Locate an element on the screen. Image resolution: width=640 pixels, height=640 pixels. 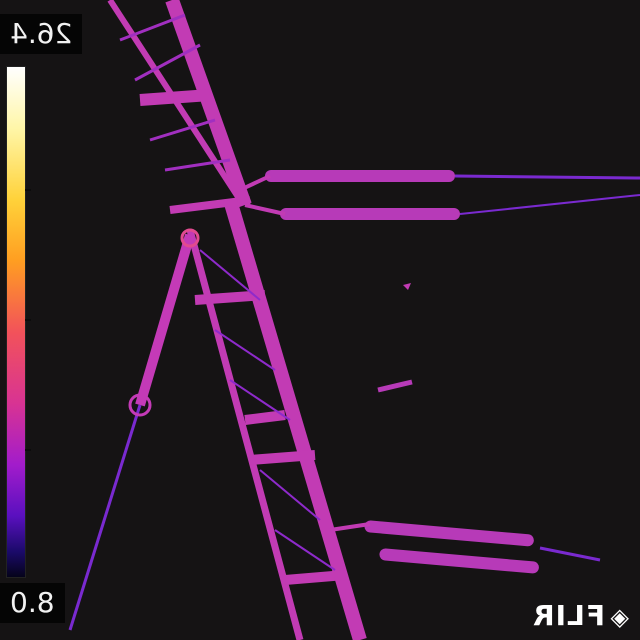
max-temperature-label: 26.4 is located at coordinates (41, 34).